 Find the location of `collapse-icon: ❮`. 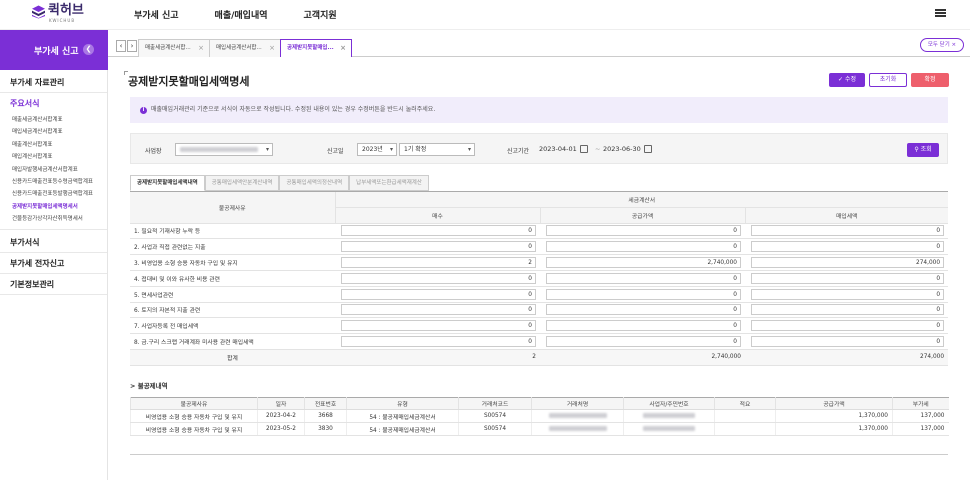

collapse-icon: ❮ is located at coordinates (88, 49).